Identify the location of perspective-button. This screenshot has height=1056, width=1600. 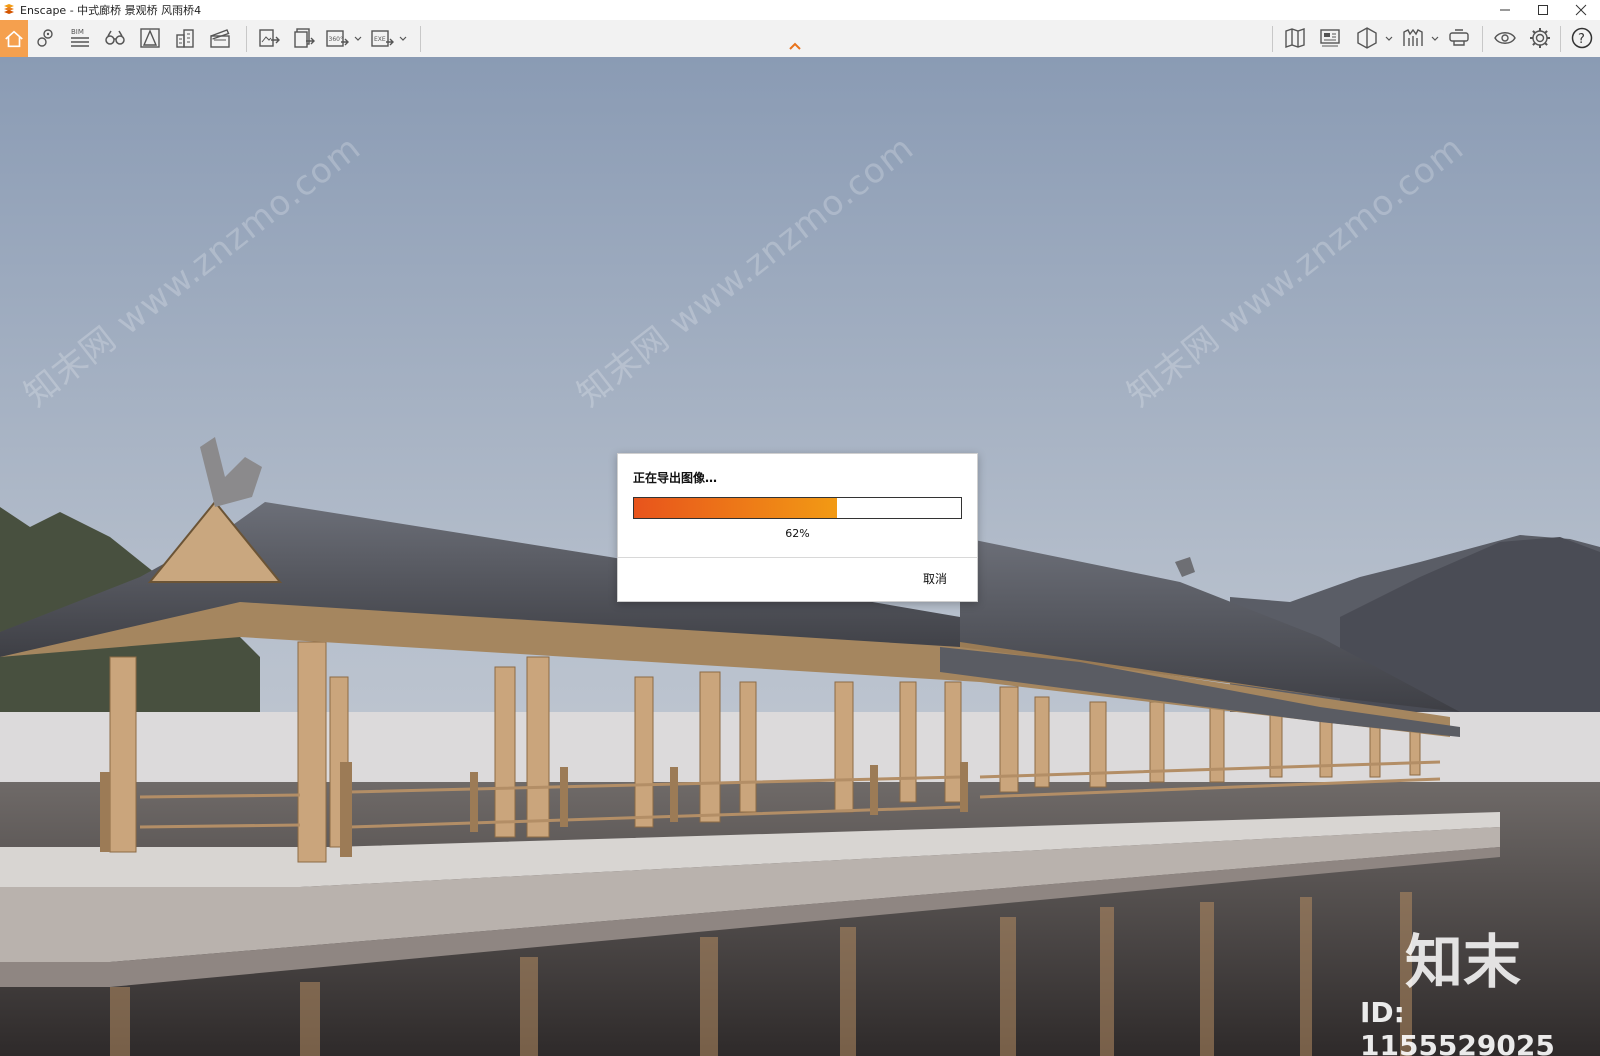
(150, 38).